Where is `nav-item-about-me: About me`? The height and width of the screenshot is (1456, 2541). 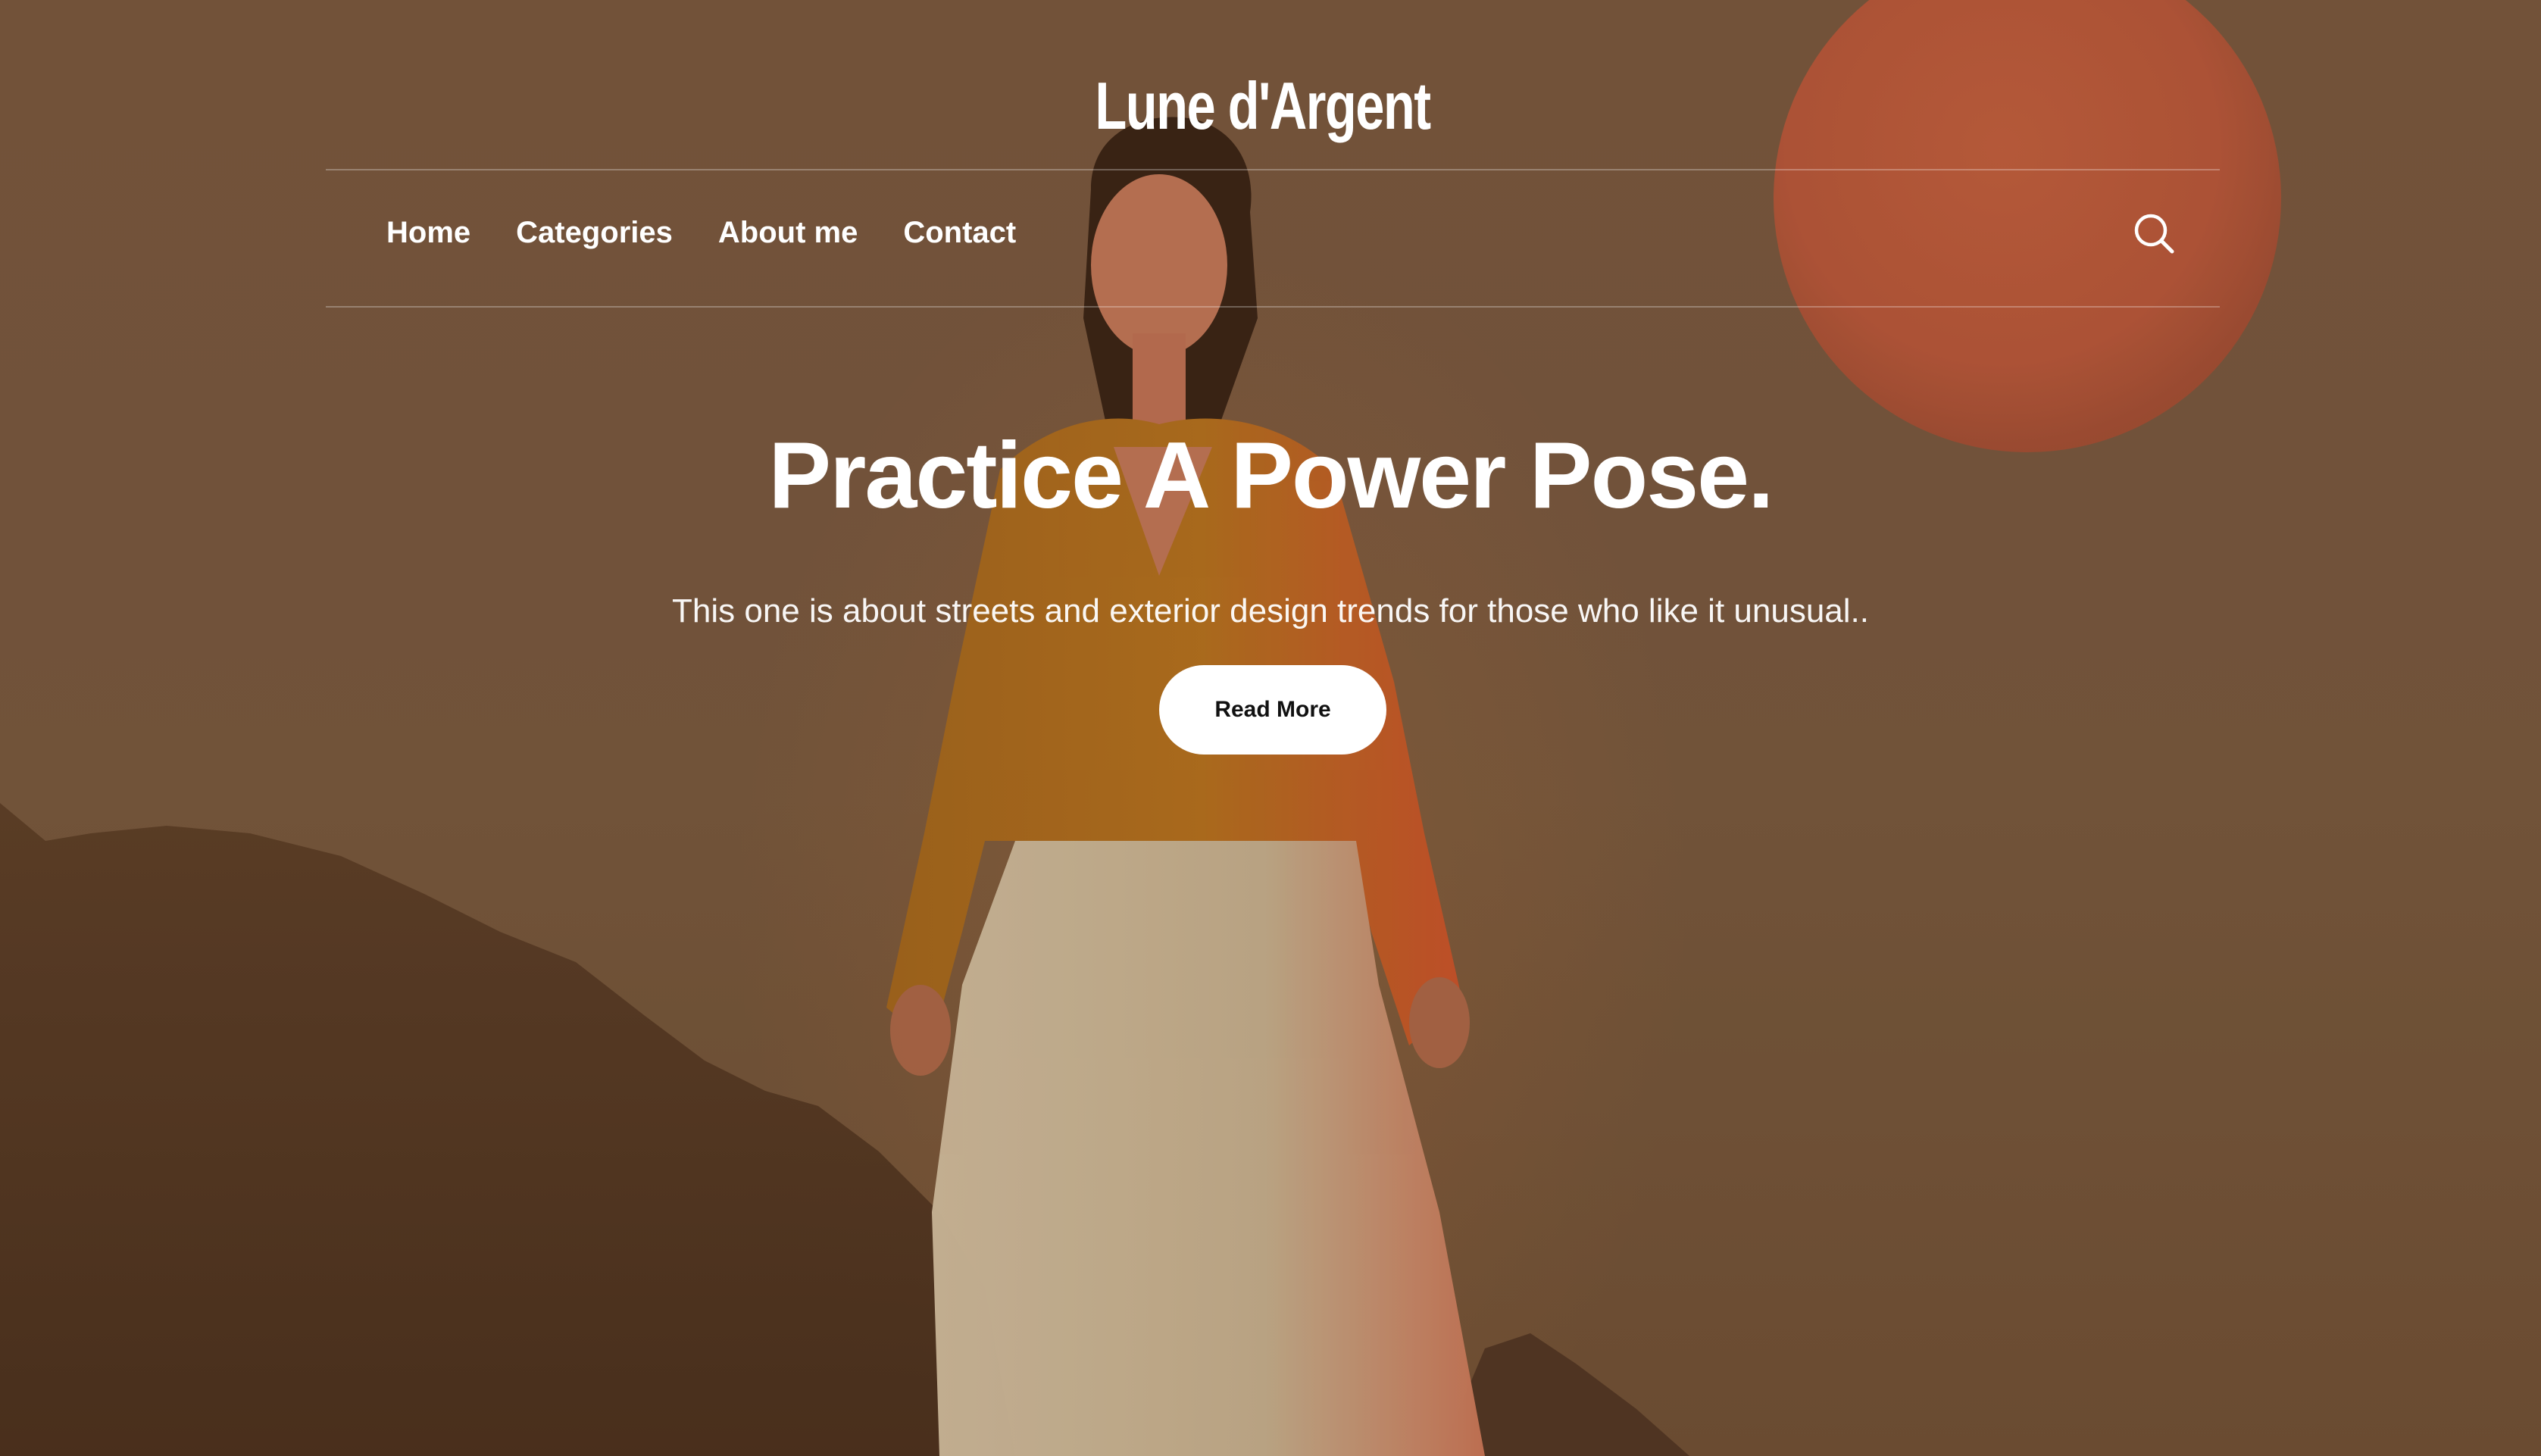
nav-item-about-me: About me is located at coordinates (788, 233).